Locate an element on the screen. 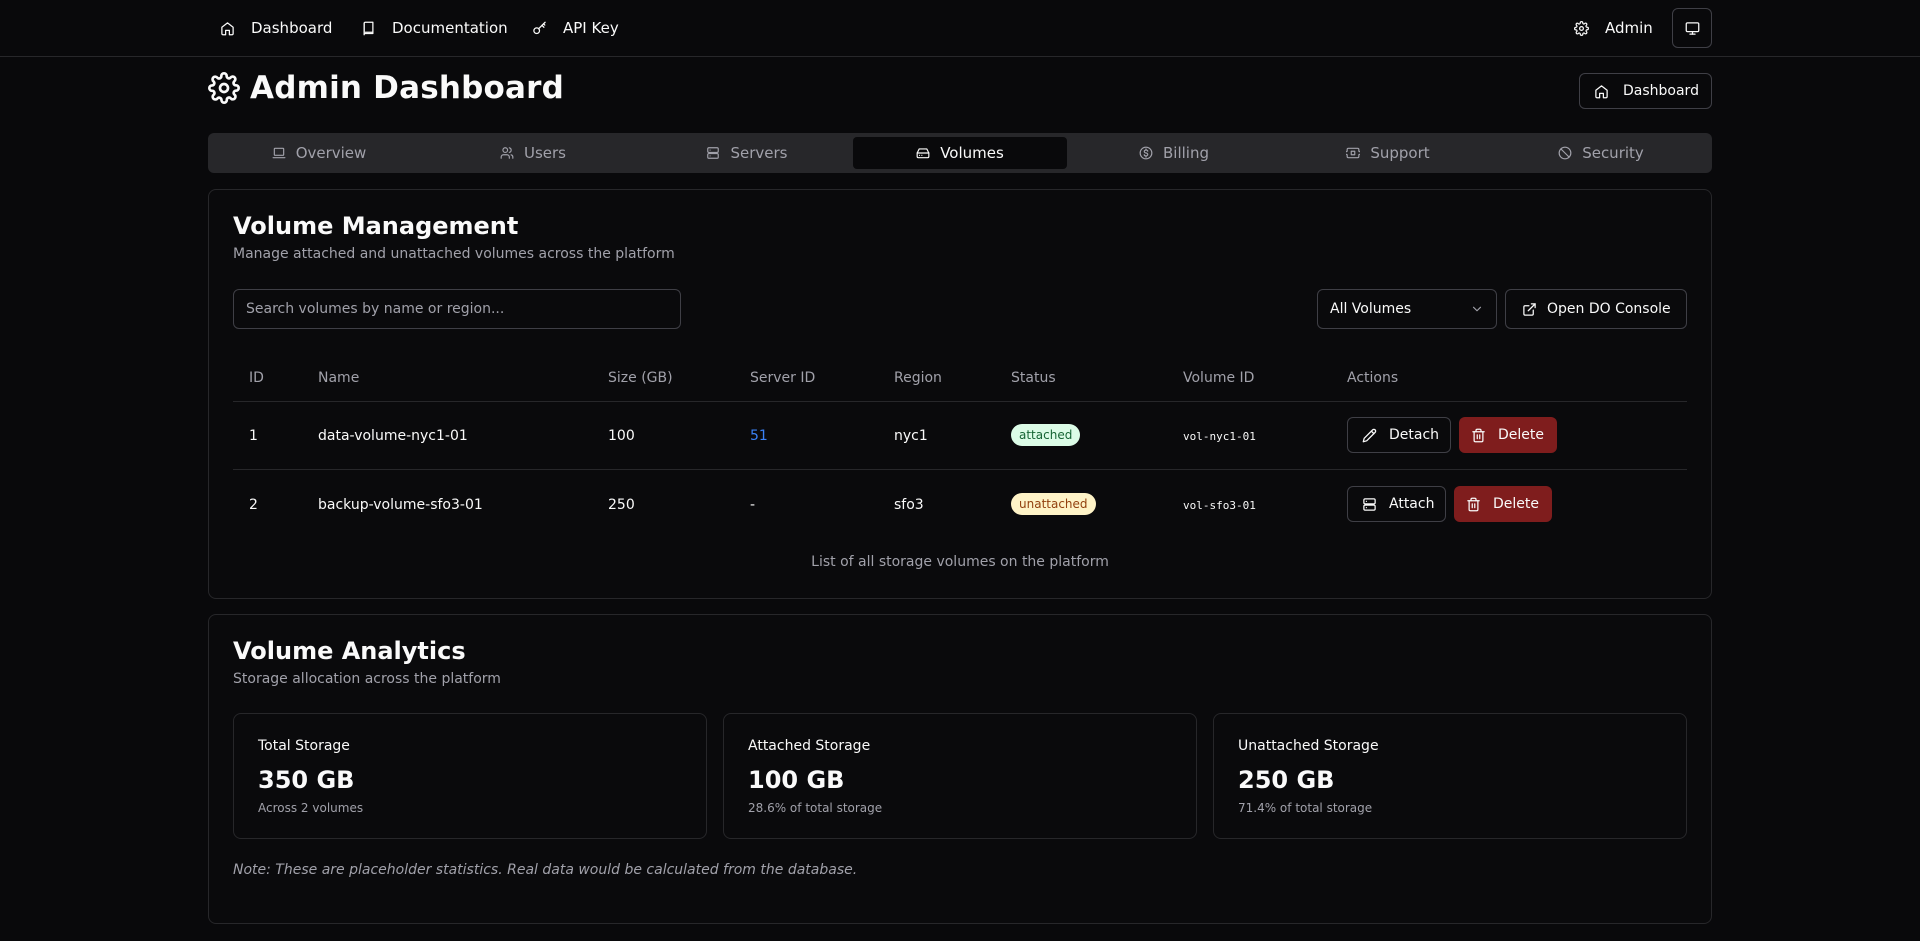 This screenshot has width=1920, height=941. header-divider is located at coordinates (960, 401).